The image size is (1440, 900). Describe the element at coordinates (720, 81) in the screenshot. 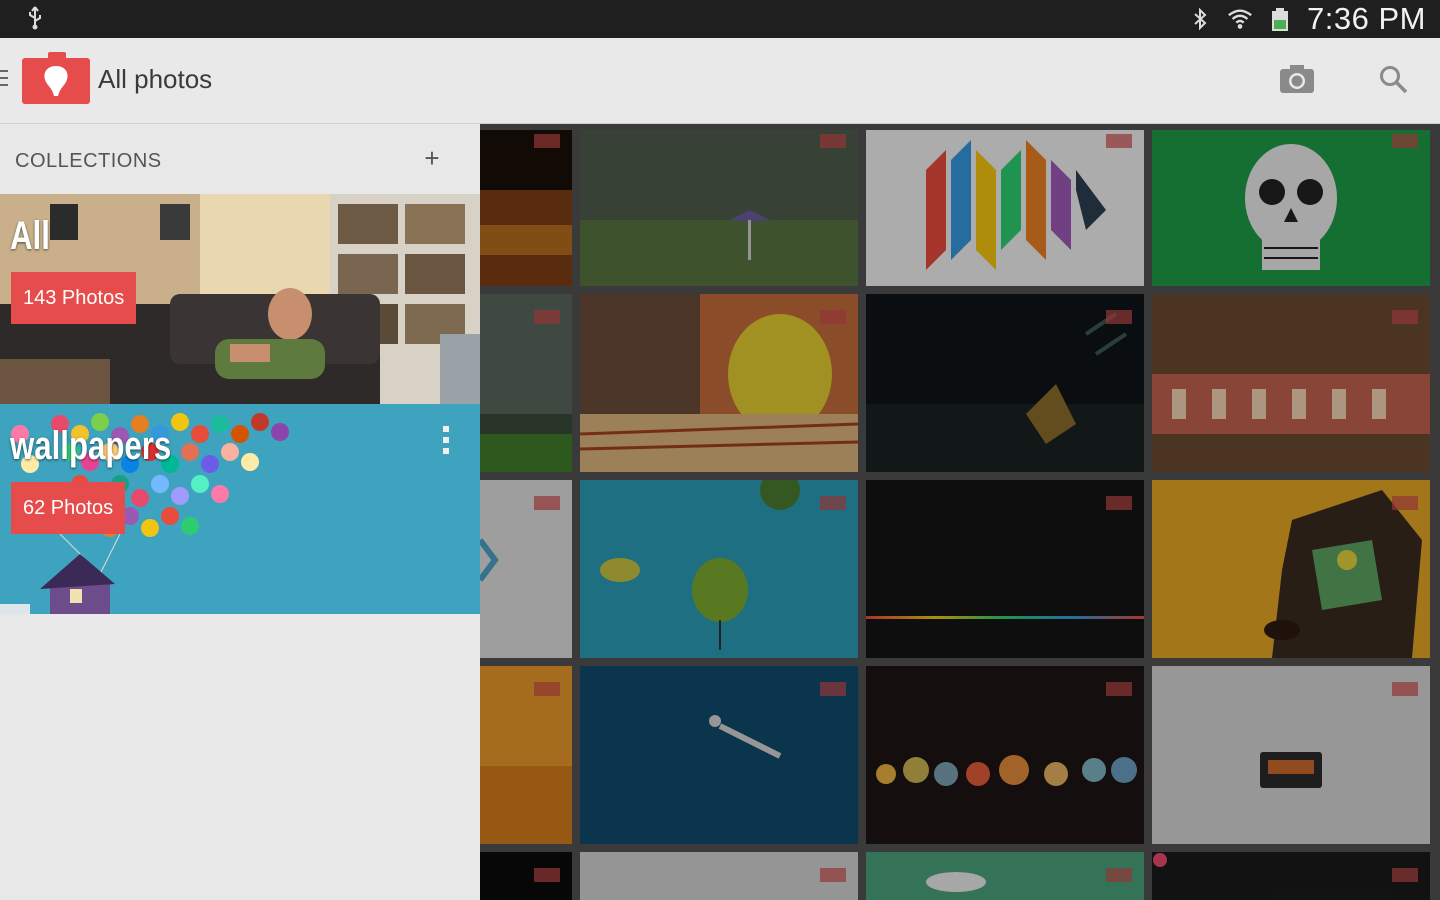

I see `app-bar: All photos` at that location.